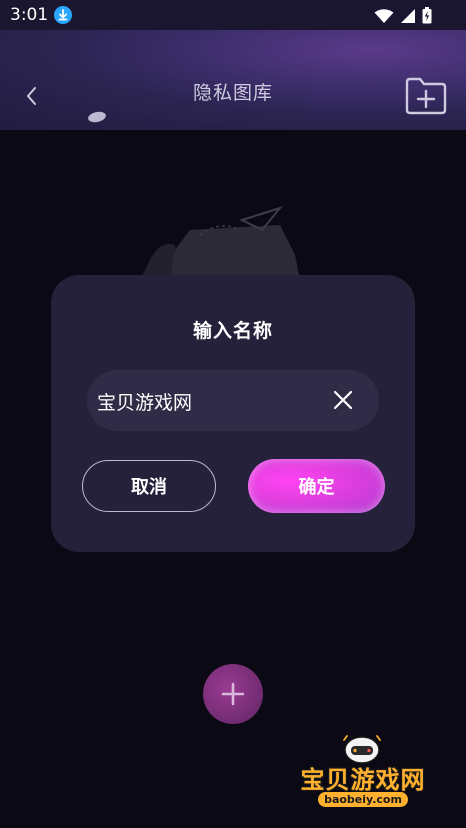 The width and height of the screenshot is (466, 828). Describe the element at coordinates (408, 15) in the screenshot. I see `signal-icon` at that location.